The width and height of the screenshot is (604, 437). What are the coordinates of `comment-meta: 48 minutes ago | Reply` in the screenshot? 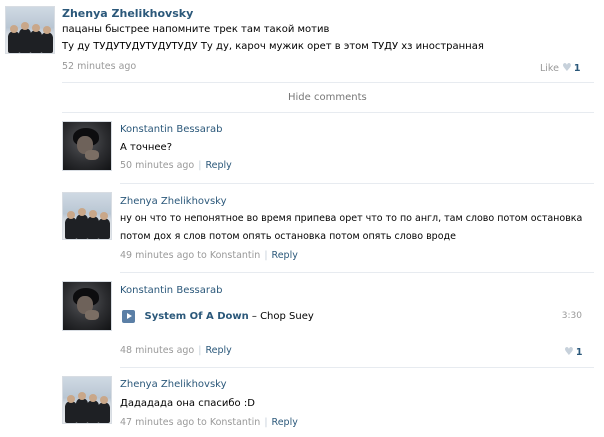 It's located at (176, 350).